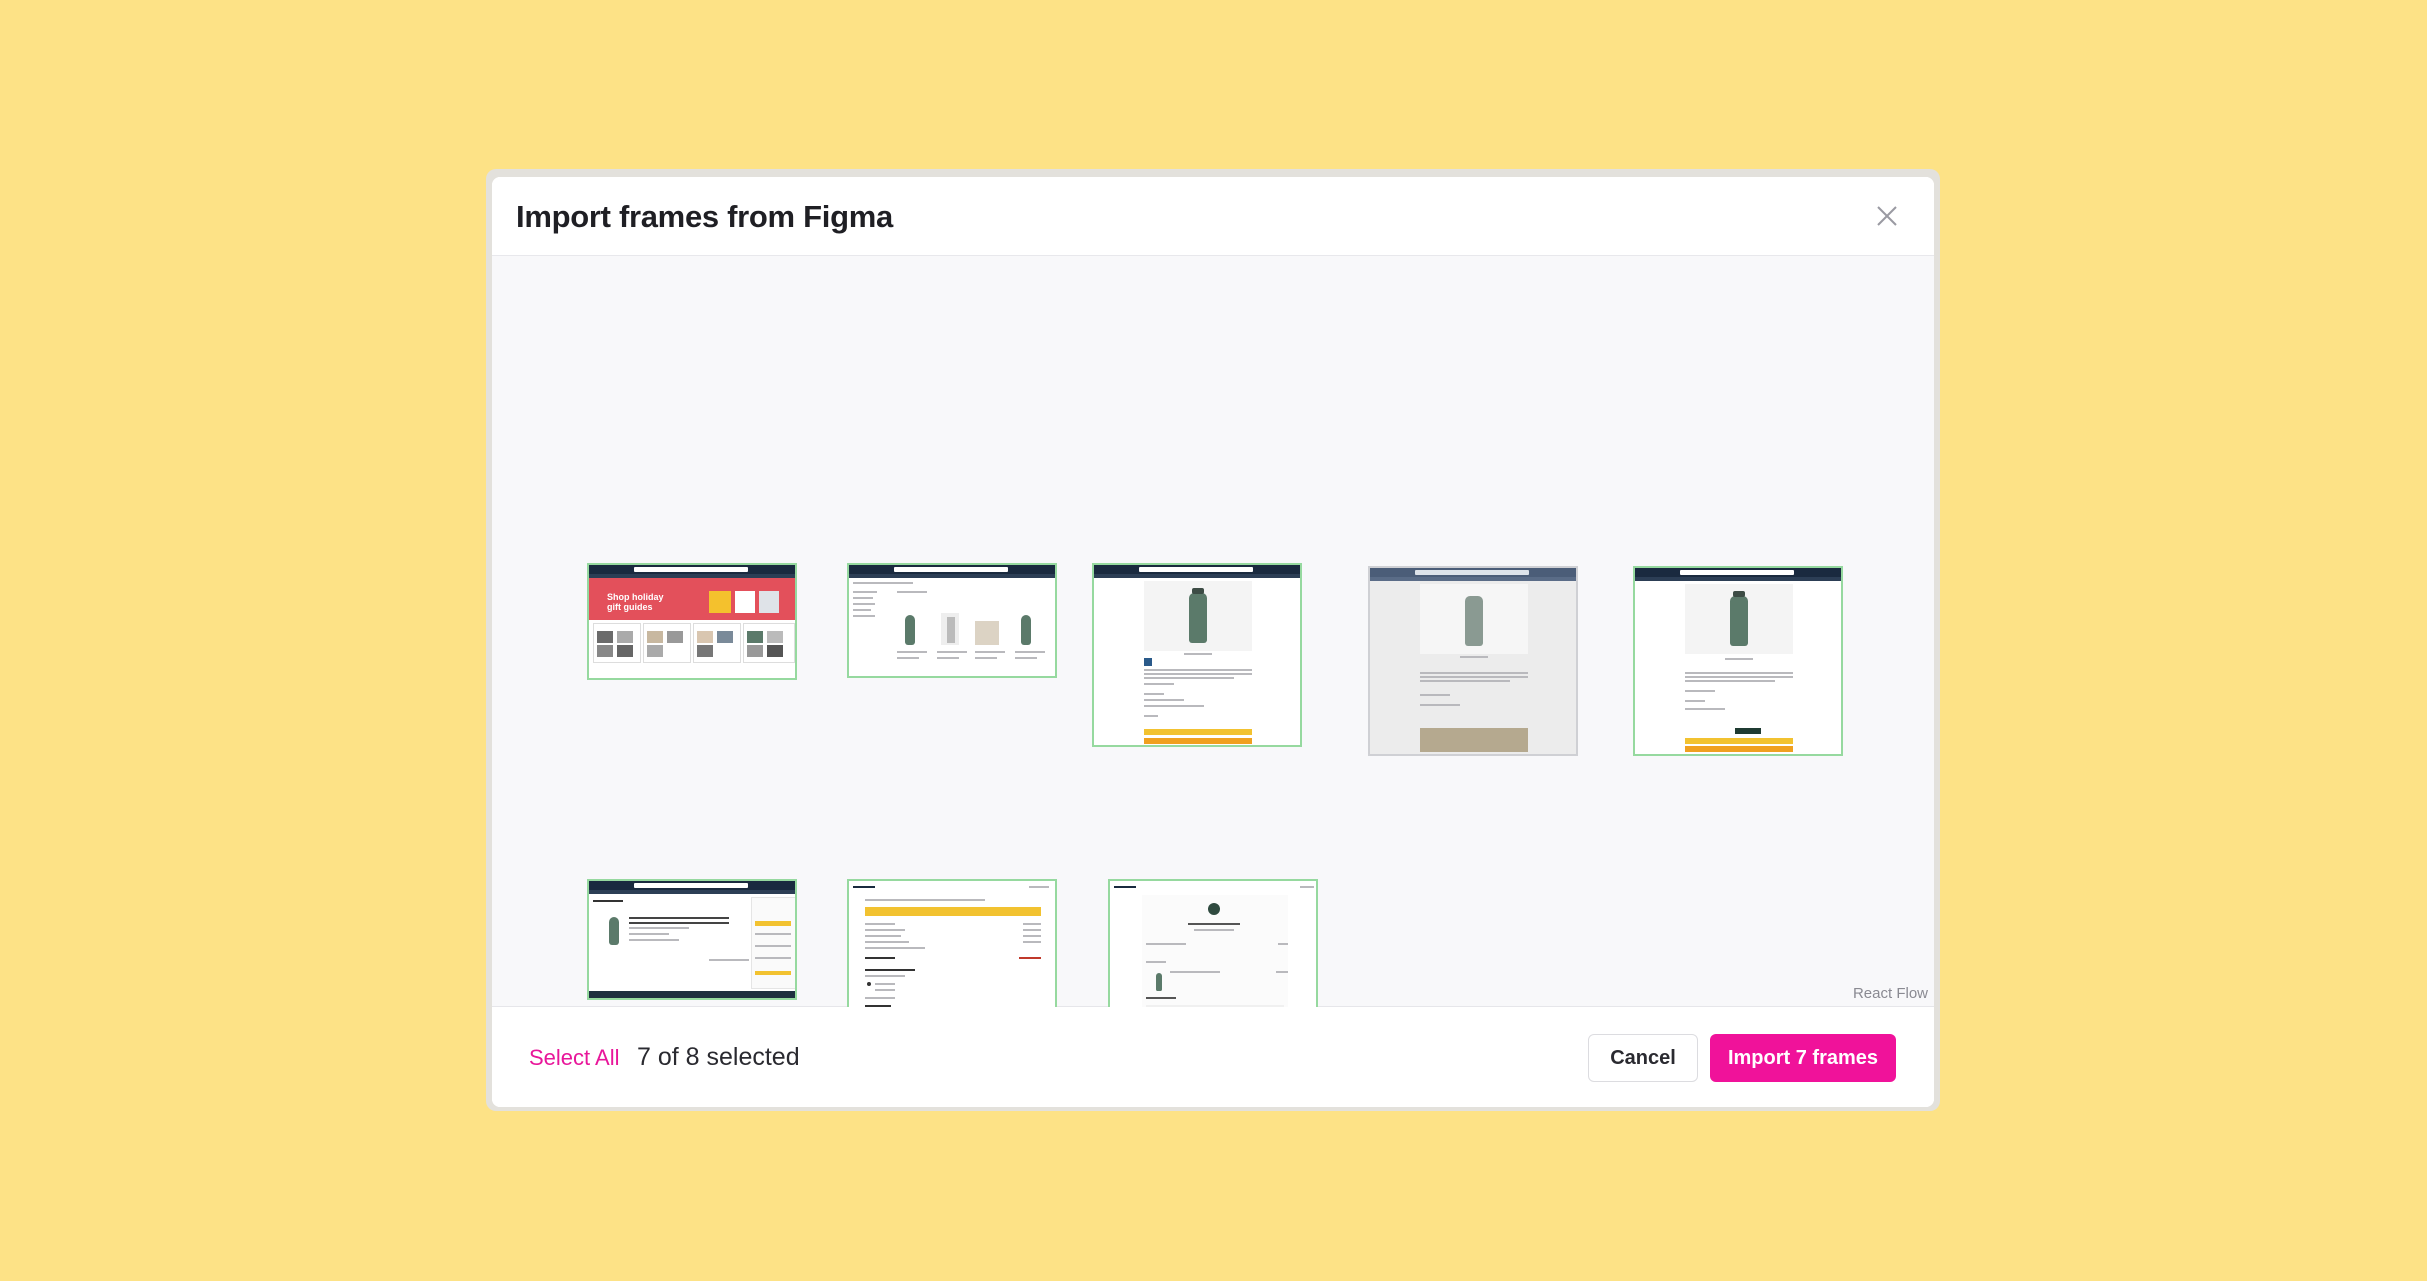 Image resolution: width=2427 pixels, height=1281 pixels. What do you see at coordinates (574, 1058) in the screenshot?
I see `select-all-button: Select All` at bounding box center [574, 1058].